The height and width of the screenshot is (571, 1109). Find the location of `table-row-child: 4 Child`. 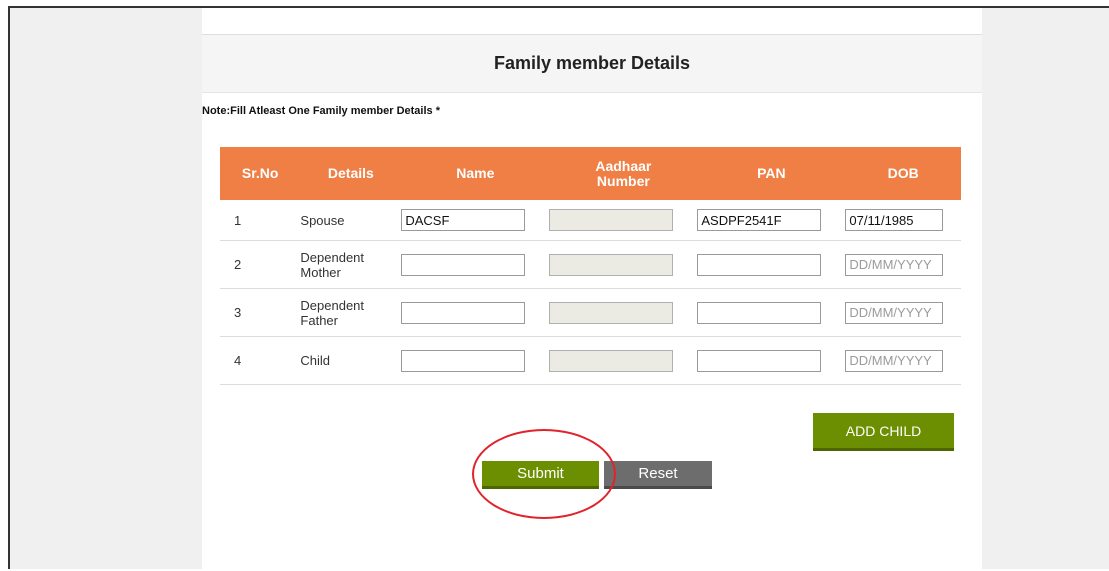

table-row-child: 4 Child is located at coordinates (590, 360).